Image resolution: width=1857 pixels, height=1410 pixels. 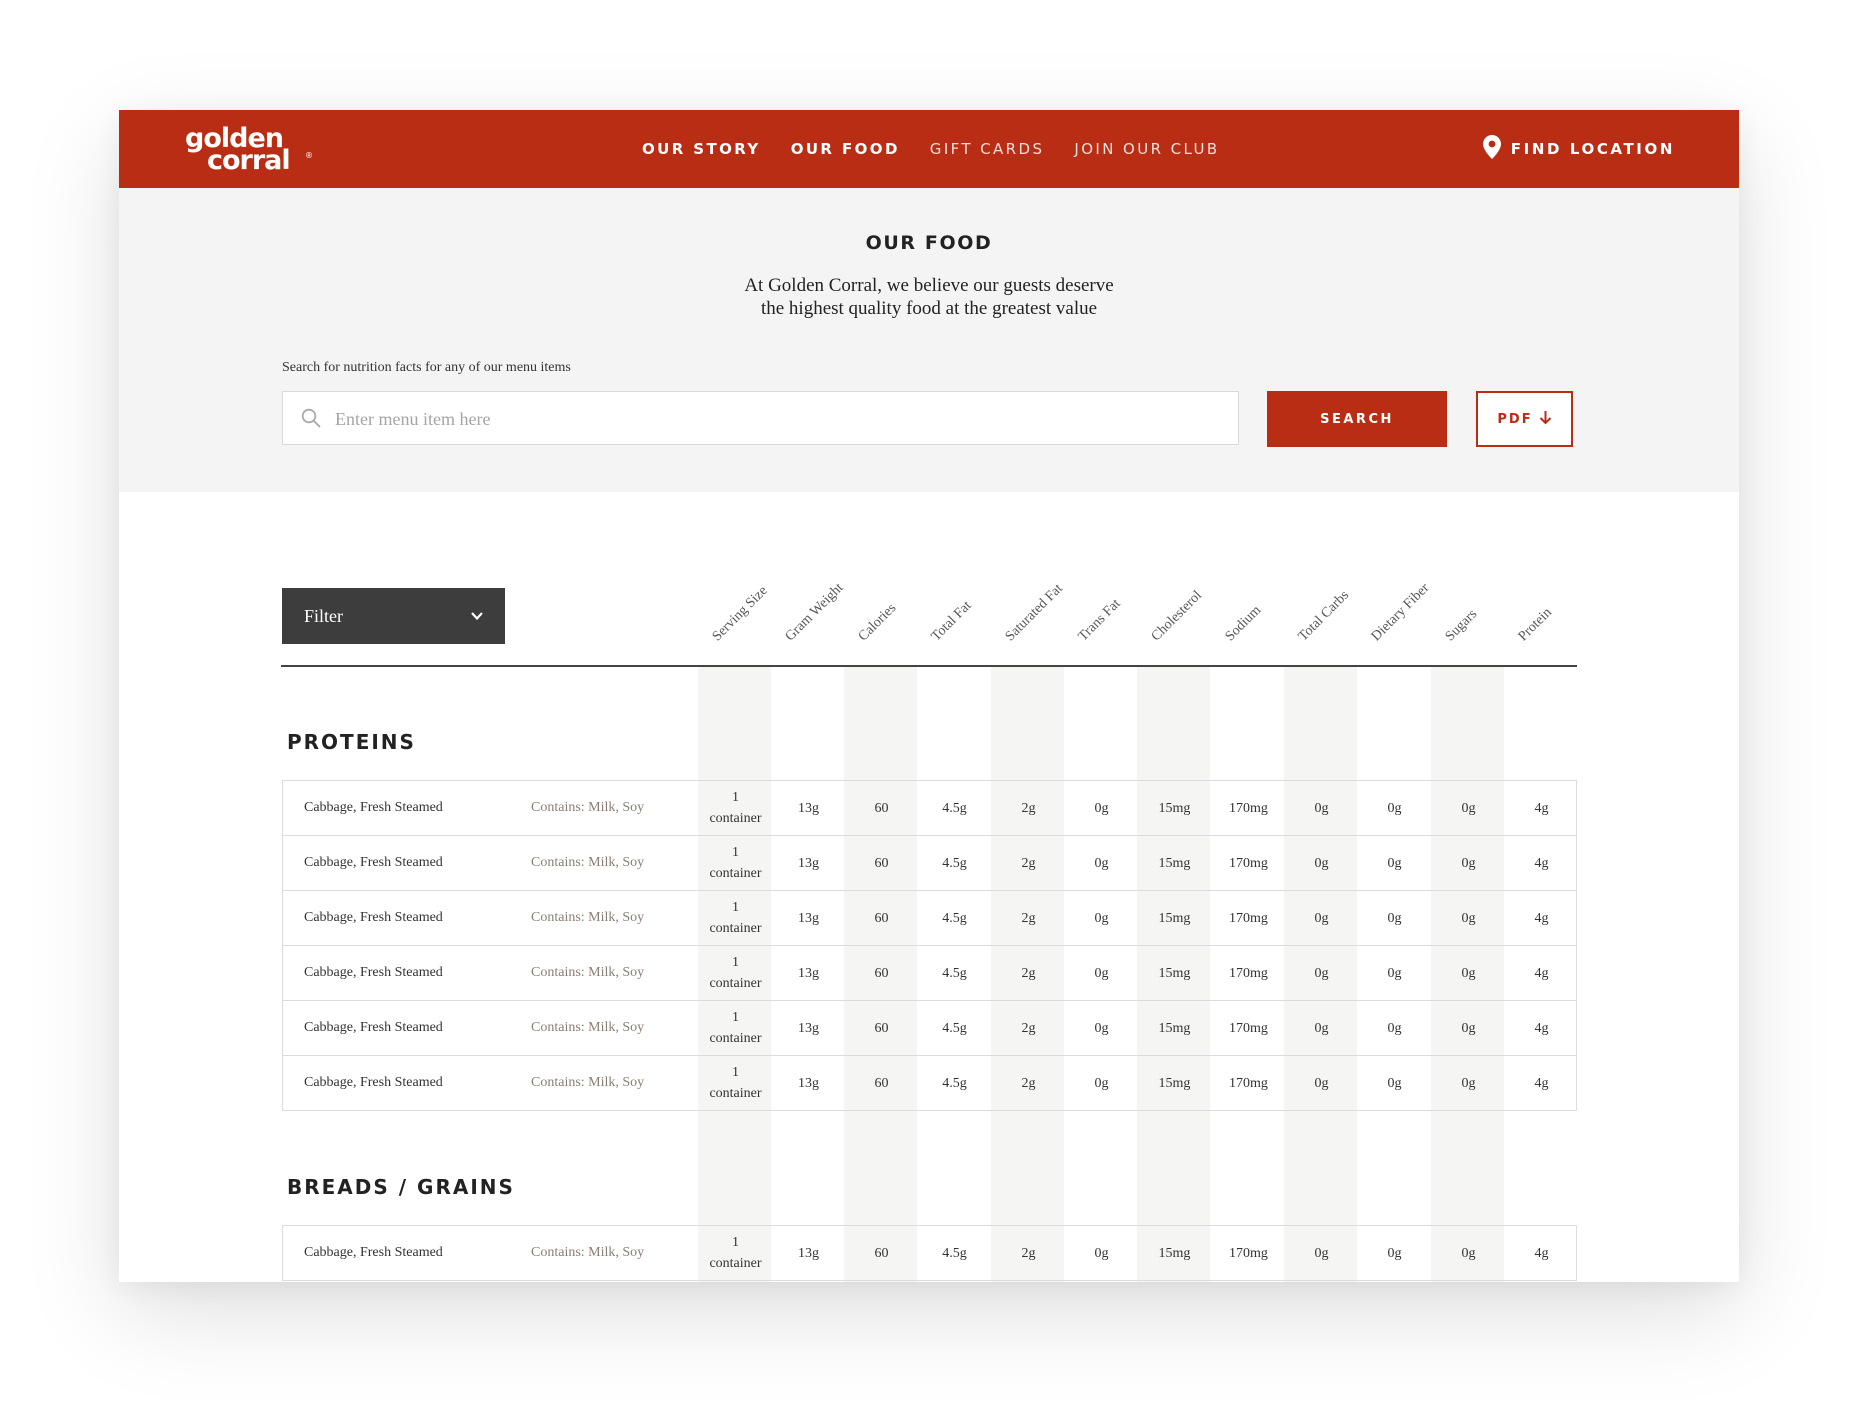 What do you see at coordinates (401, 1187) in the screenshot?
I see `section-title: BREADS / GRAINS` at bounding box center [401, 1187].